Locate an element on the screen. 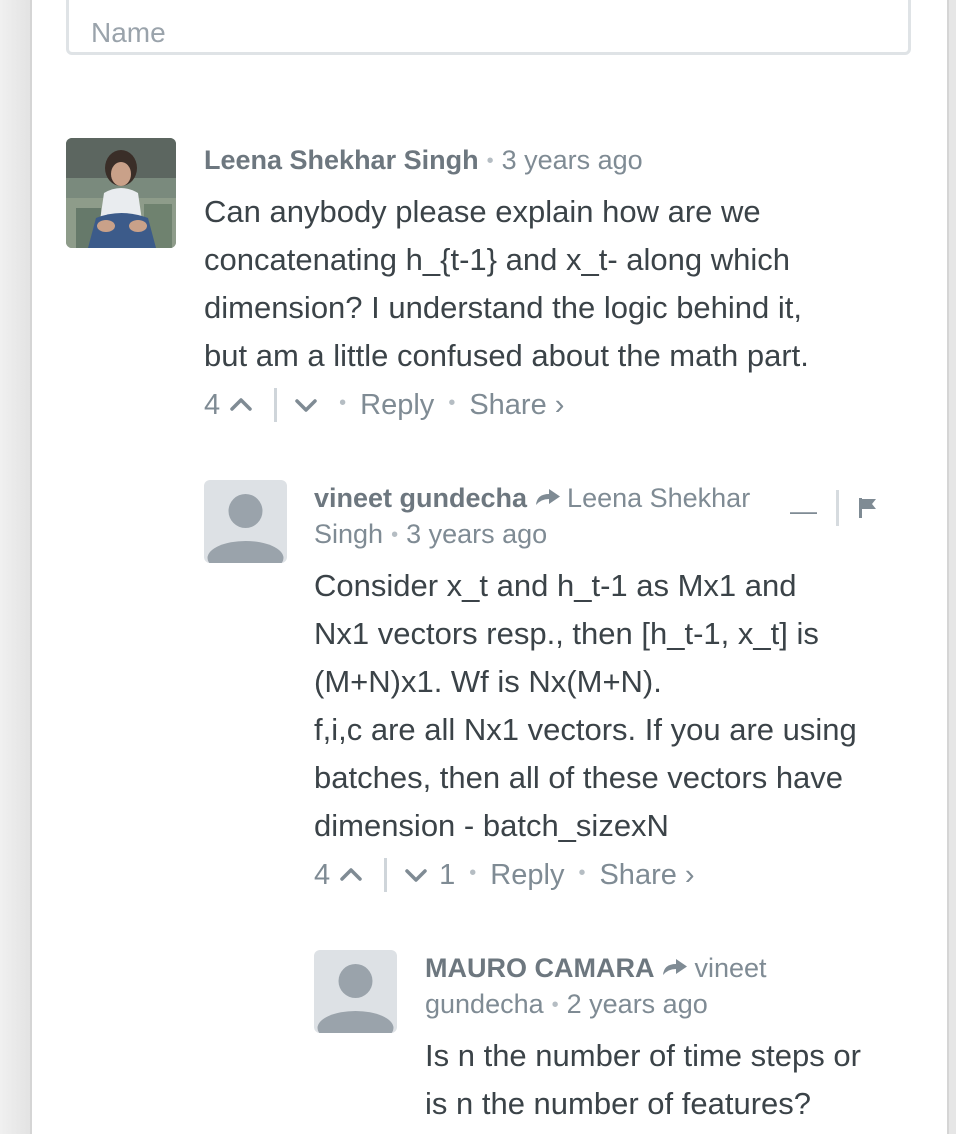  comment-actions: 4 1 • Reply • Share › is located at coordinates (504, 875).